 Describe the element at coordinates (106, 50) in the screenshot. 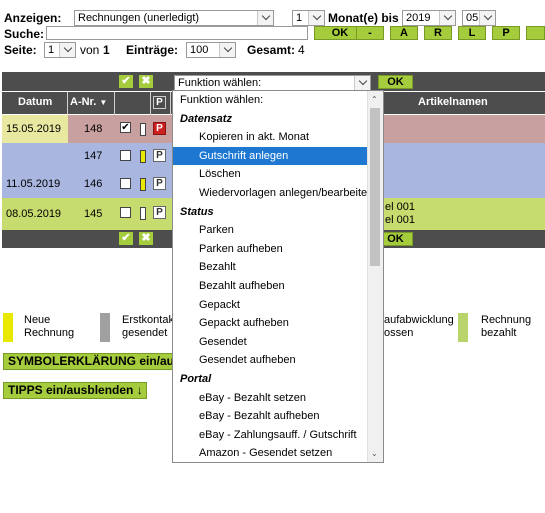

I see `von-value: 1` at that location.